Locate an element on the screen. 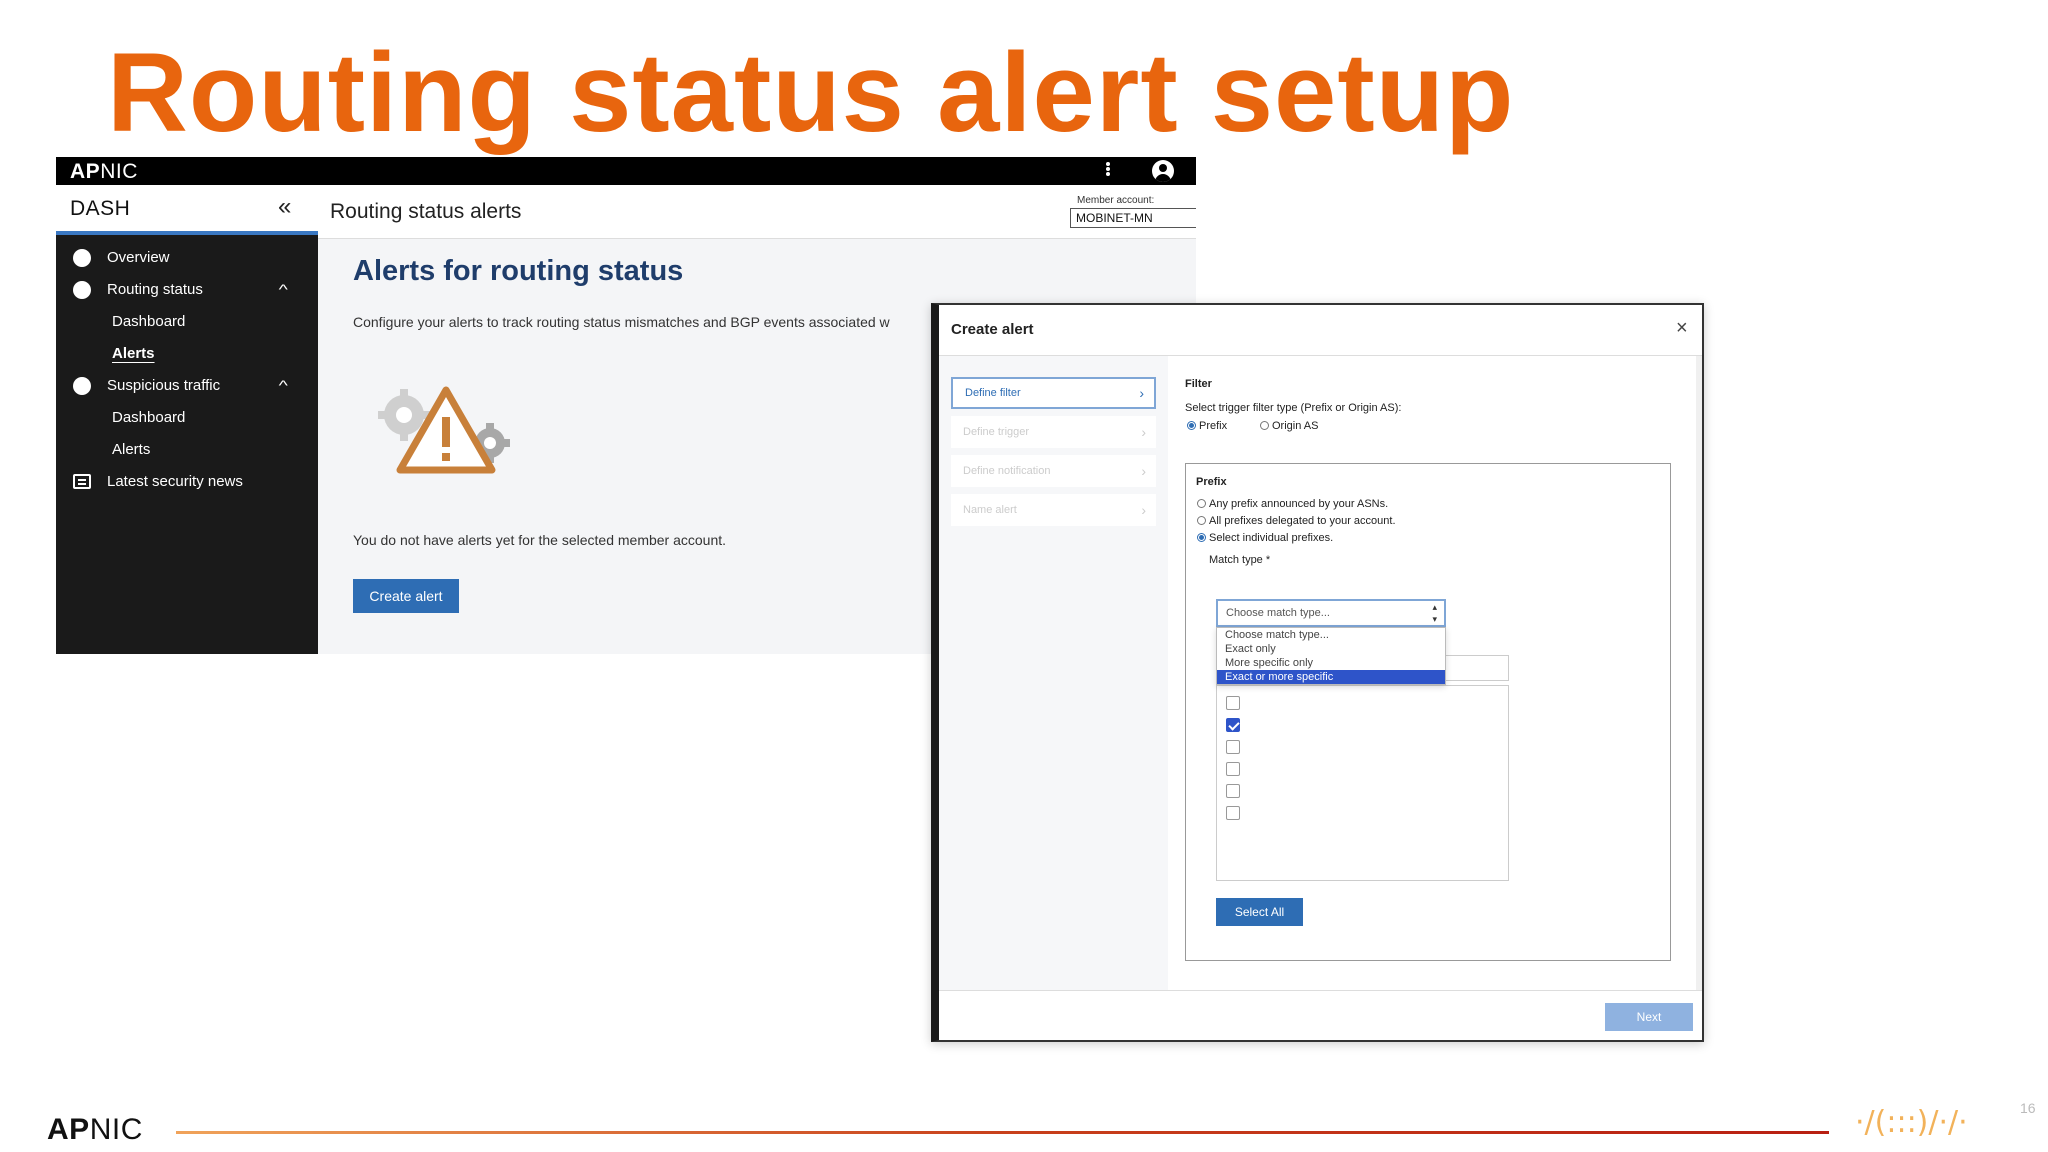 The image size is (2048, 1152). step-label: Name alert is located at coordinates (990, 510).